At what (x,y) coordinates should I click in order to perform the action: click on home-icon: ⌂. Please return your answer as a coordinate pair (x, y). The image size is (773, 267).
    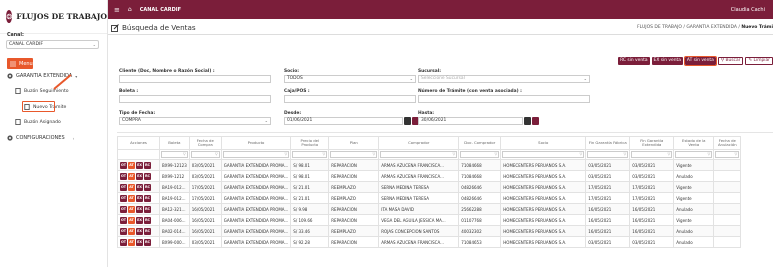
    Looking at the image, I should click on (130, 9).